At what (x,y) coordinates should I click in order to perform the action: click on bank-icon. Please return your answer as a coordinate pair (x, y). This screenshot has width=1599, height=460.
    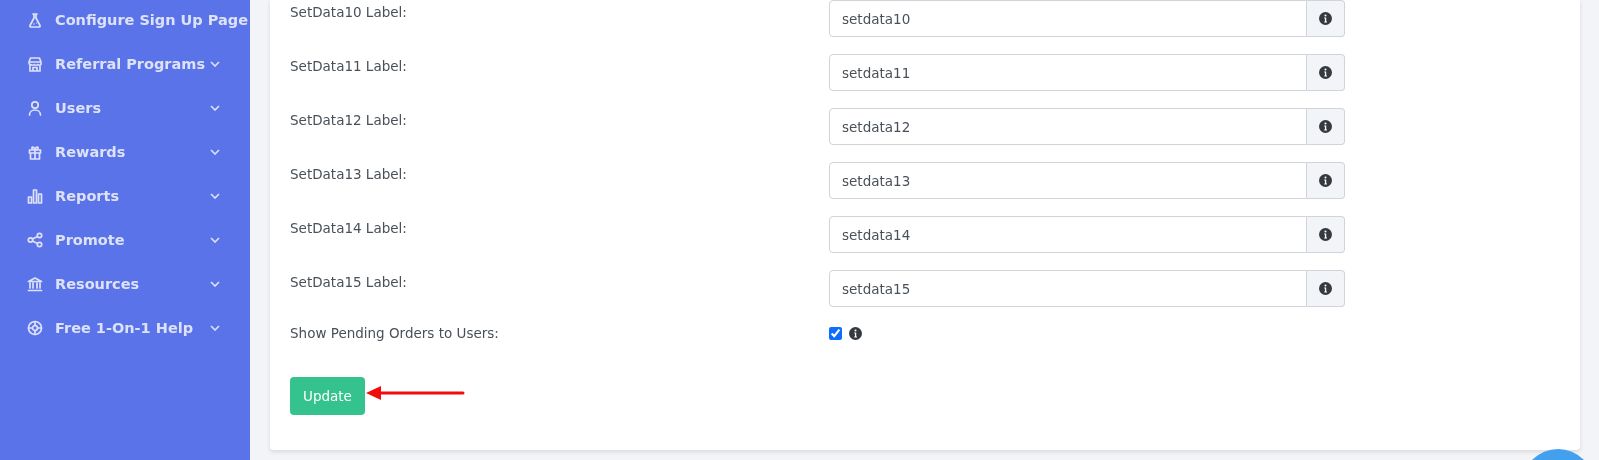
    Looking at the image, I should click on (35, 284).